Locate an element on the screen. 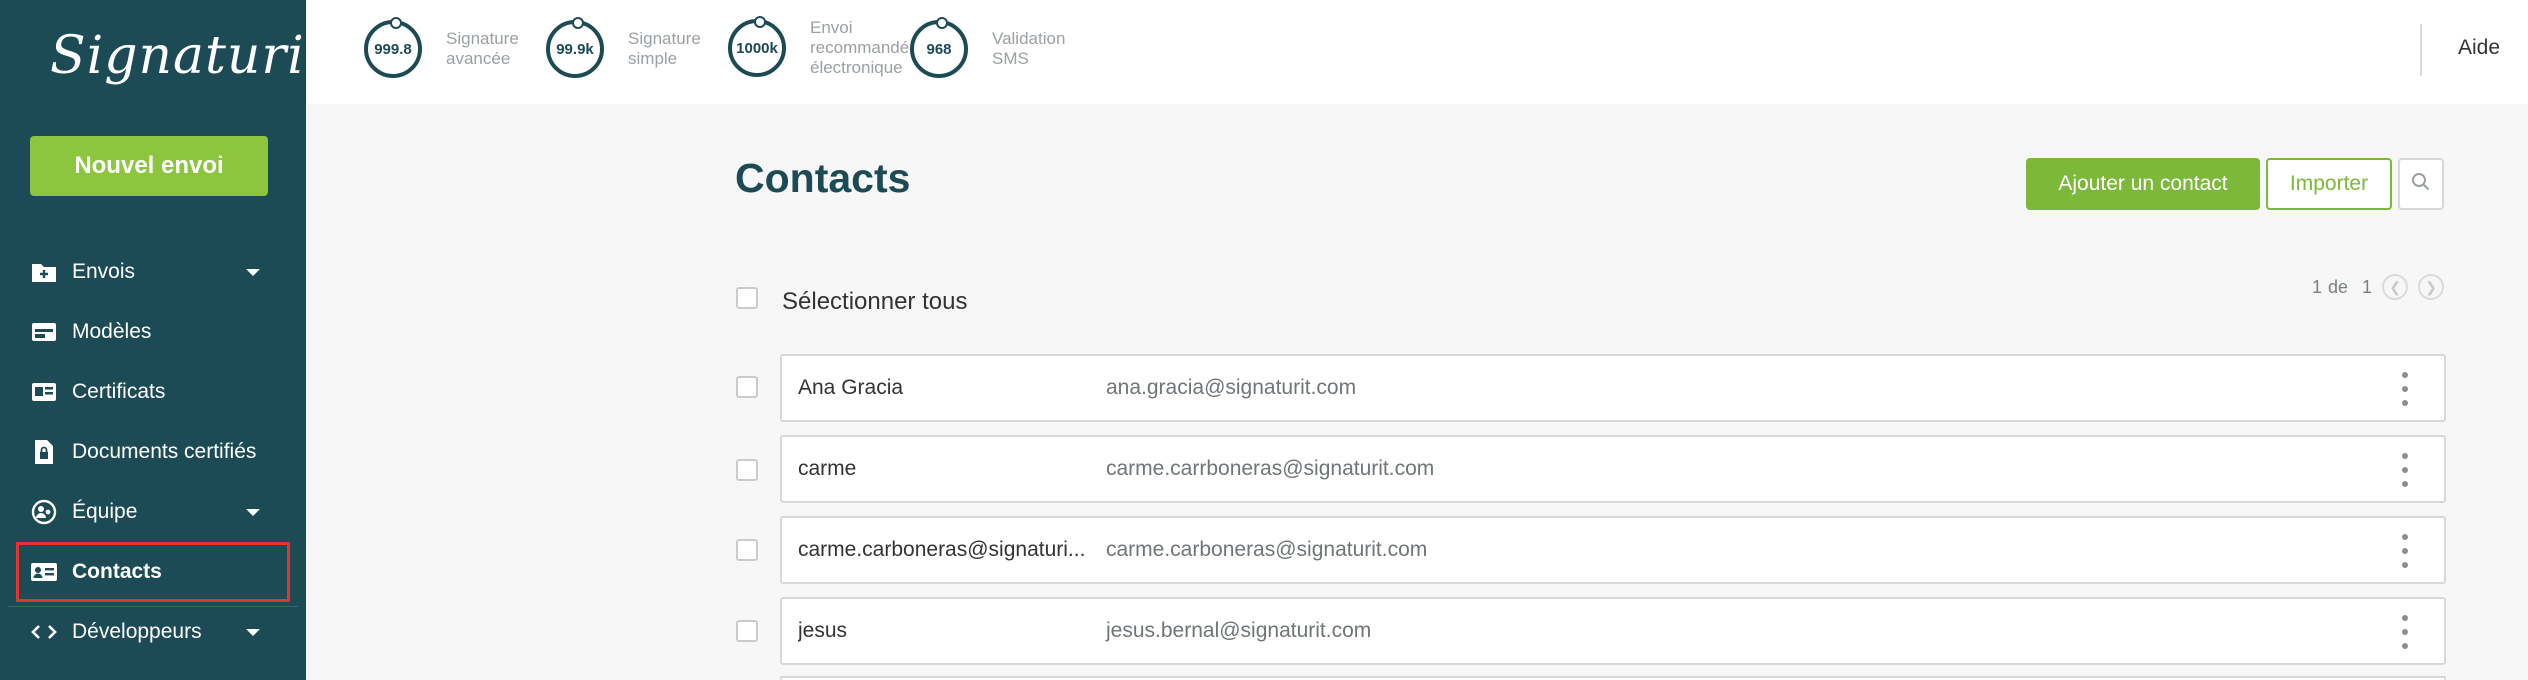  counter-simple-signature: 99.9k Signature simple is located at coordinates (642, 47).